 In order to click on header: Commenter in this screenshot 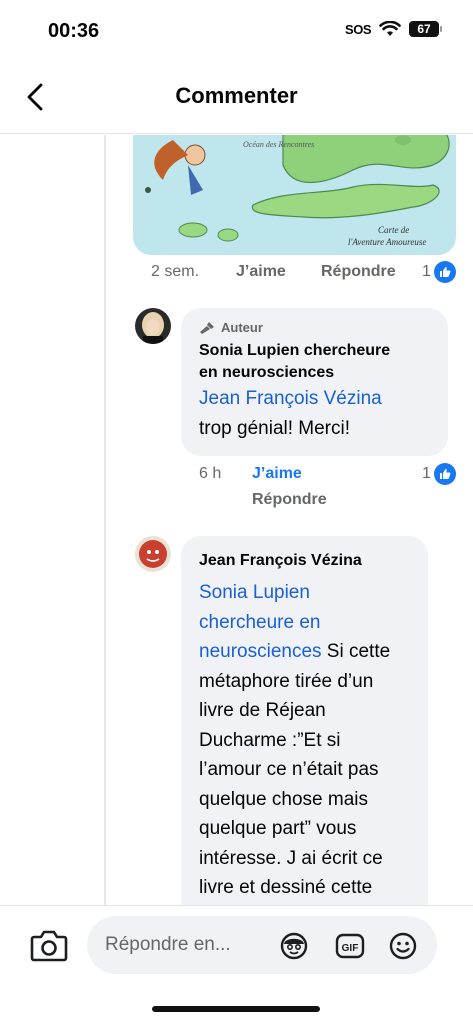, I will do `click(236, 97)`.